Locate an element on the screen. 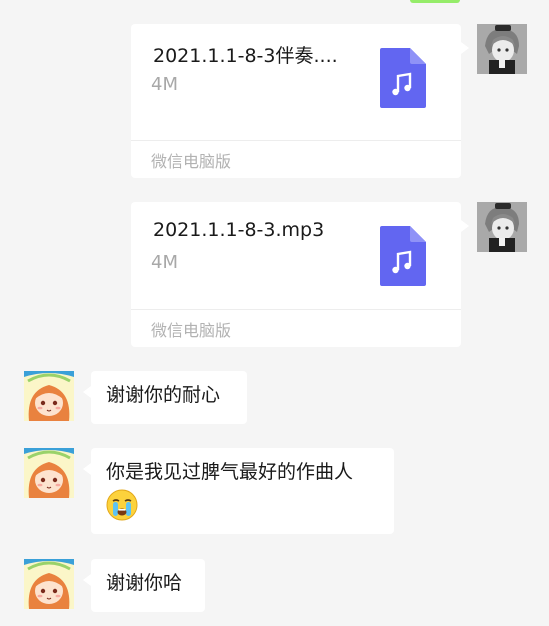 This screenshot has height=626, width=549. message-text: 谢谢你哈 is located at coordinates (144, 583).